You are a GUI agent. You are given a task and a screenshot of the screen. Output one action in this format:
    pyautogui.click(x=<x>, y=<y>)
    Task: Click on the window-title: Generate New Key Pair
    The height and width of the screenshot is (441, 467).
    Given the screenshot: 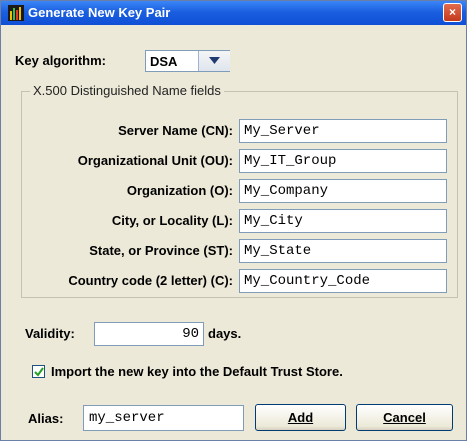 What is the action you would take?
    pyautogui.click(x=99, y=12)
    